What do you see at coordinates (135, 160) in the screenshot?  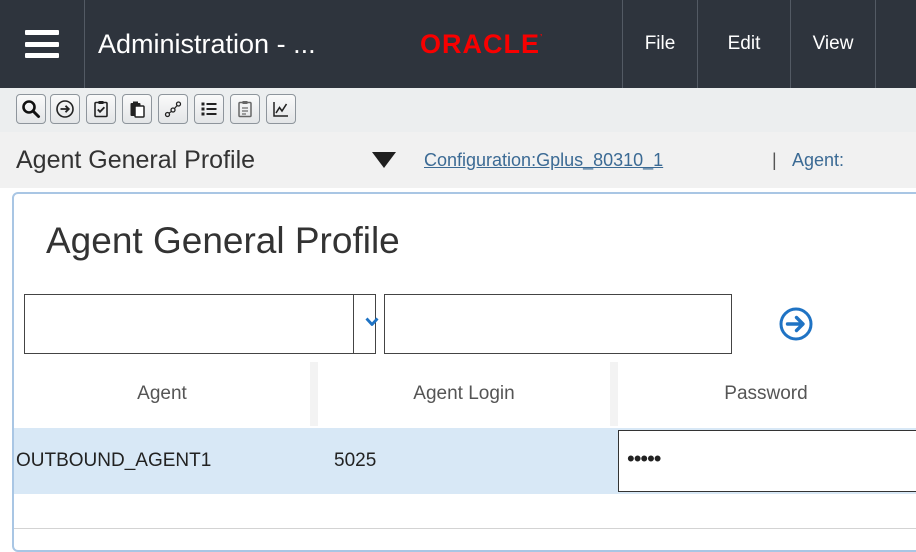 I see `page-selector-title: Agent General Profile` at bounding box center [135, 160].